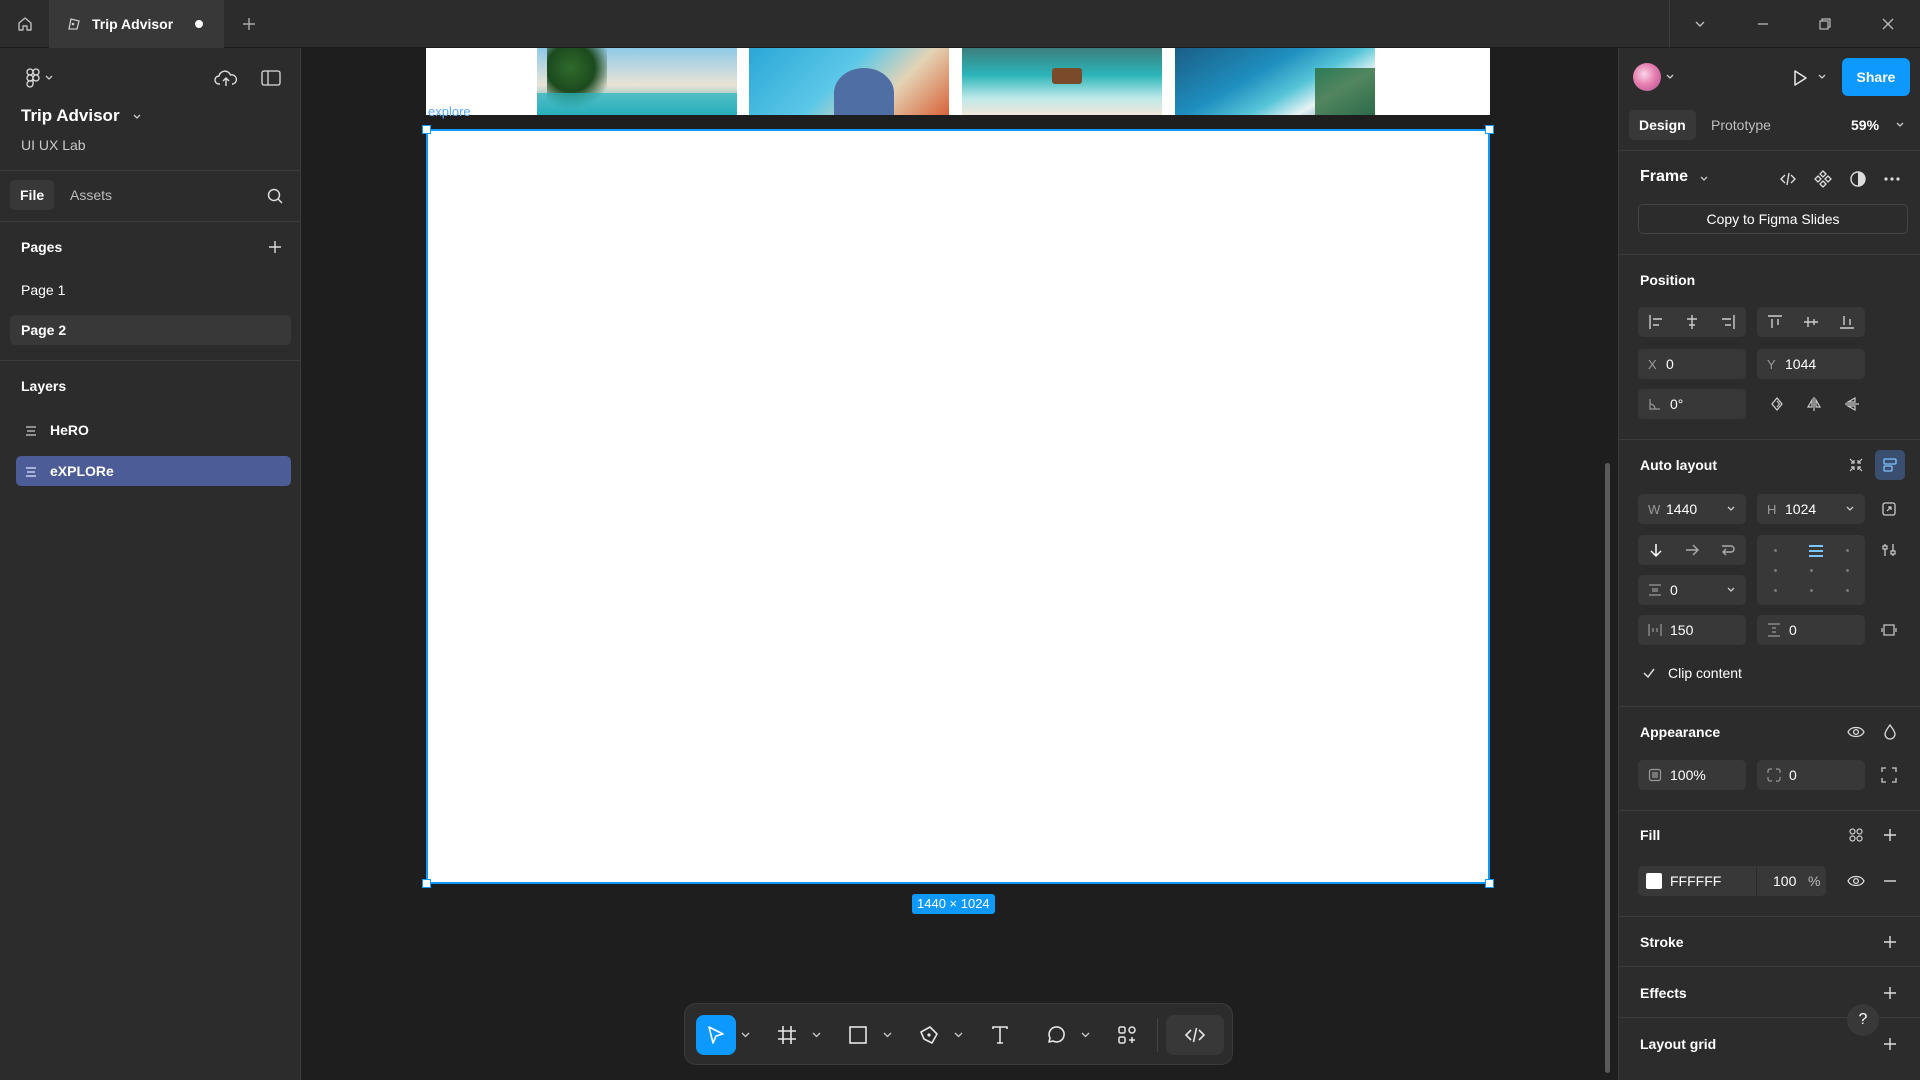 Image resolution: width=1920 pixels, height=1080 pixels. I want to click on frame-type-label: Frame, so click(1664, 177).